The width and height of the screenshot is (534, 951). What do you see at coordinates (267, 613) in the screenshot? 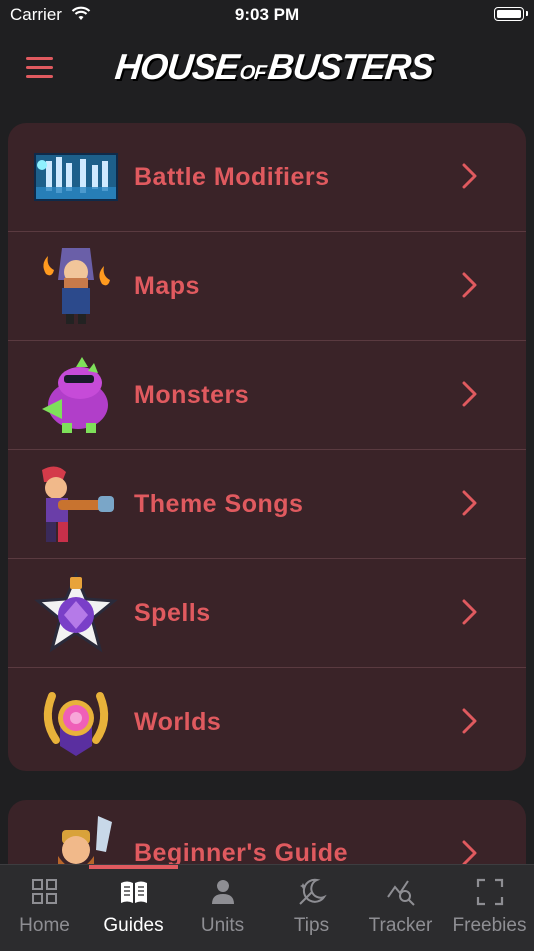
I see `guide-row-spells: Spells` at bounding box center [267, 613].